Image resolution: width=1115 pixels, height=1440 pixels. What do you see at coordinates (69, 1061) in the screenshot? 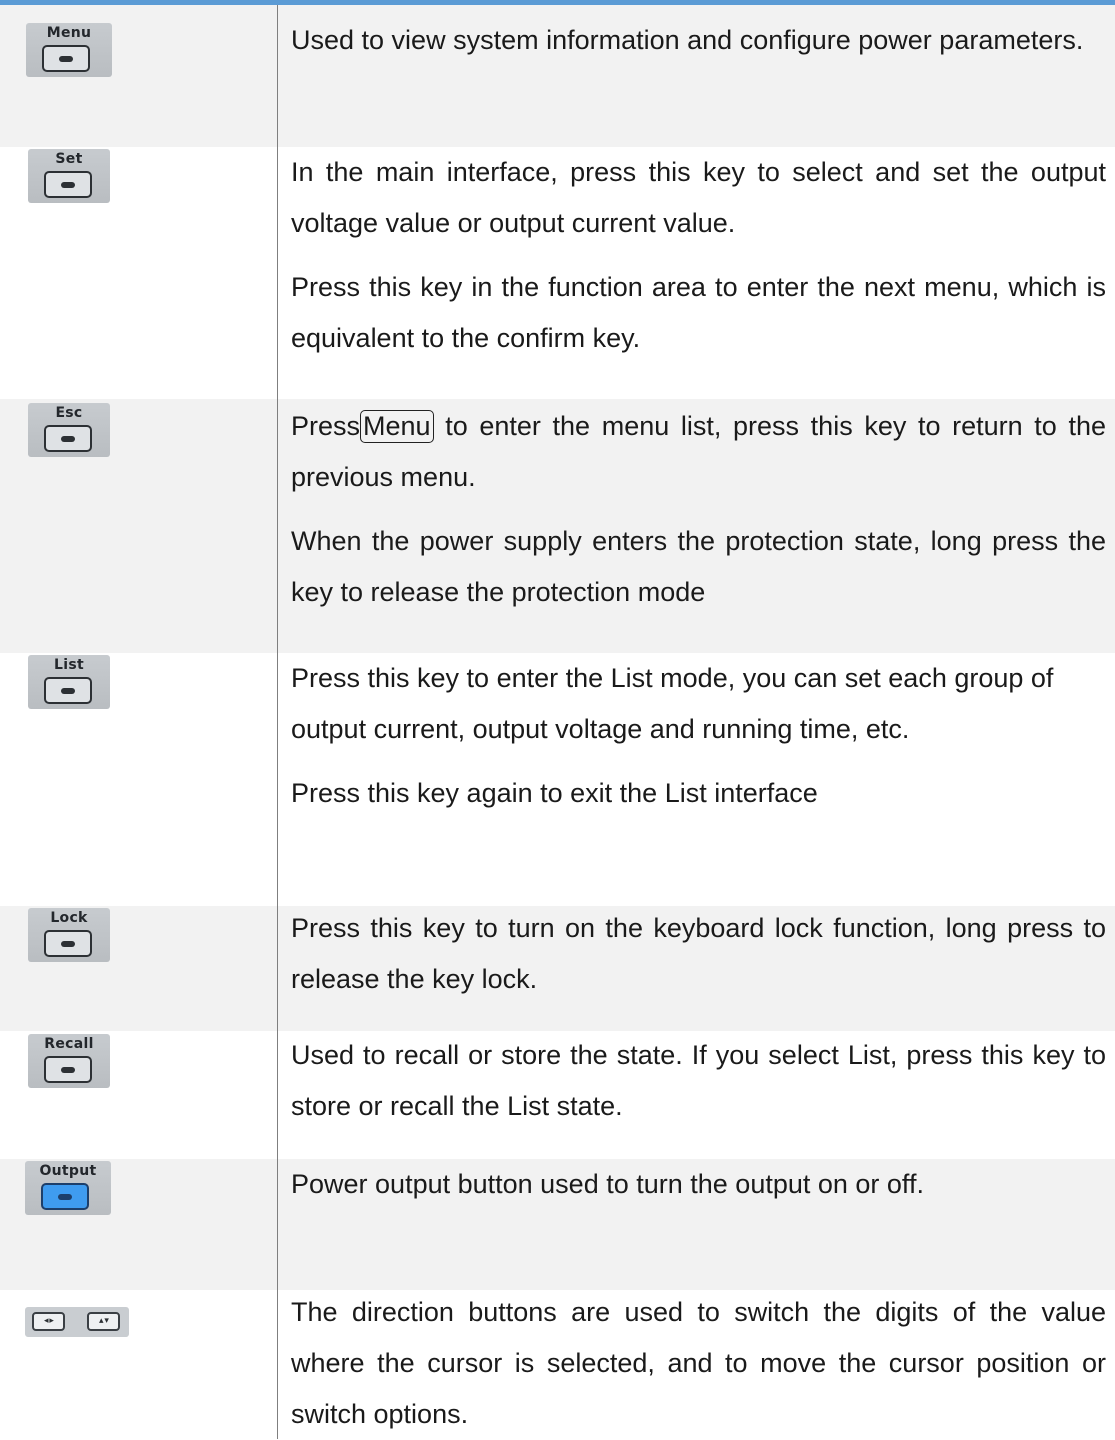
I see `recall-key-icon: Recall` at bounding box center [69, 1061].